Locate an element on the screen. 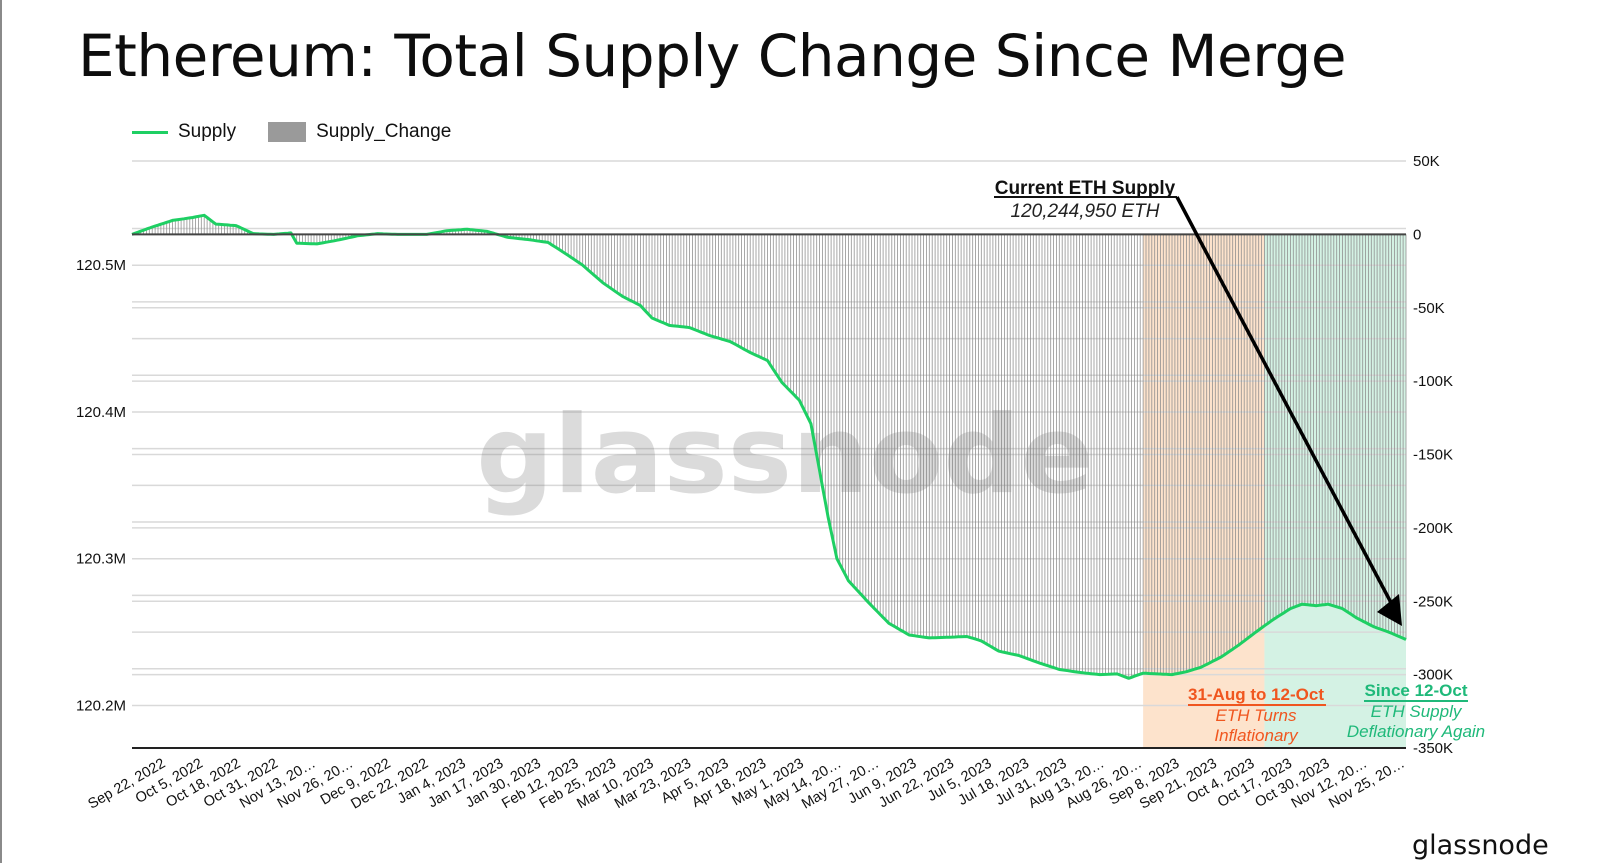 The width and height of the screenshot is (1600, 863). inflationary-title: 31-Aug to 12-Oct is located at coordinates (1256, 694).